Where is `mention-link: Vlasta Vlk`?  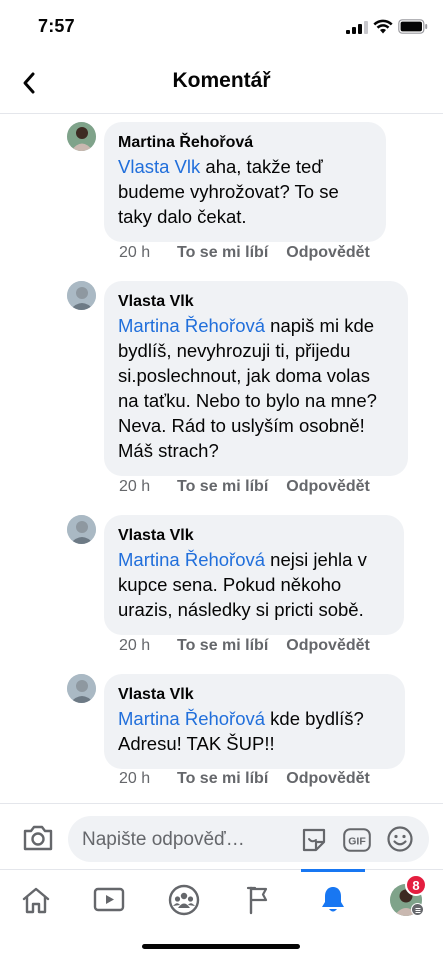
mention-link: Vlasta Vlk is located at coordinates (159, 166).